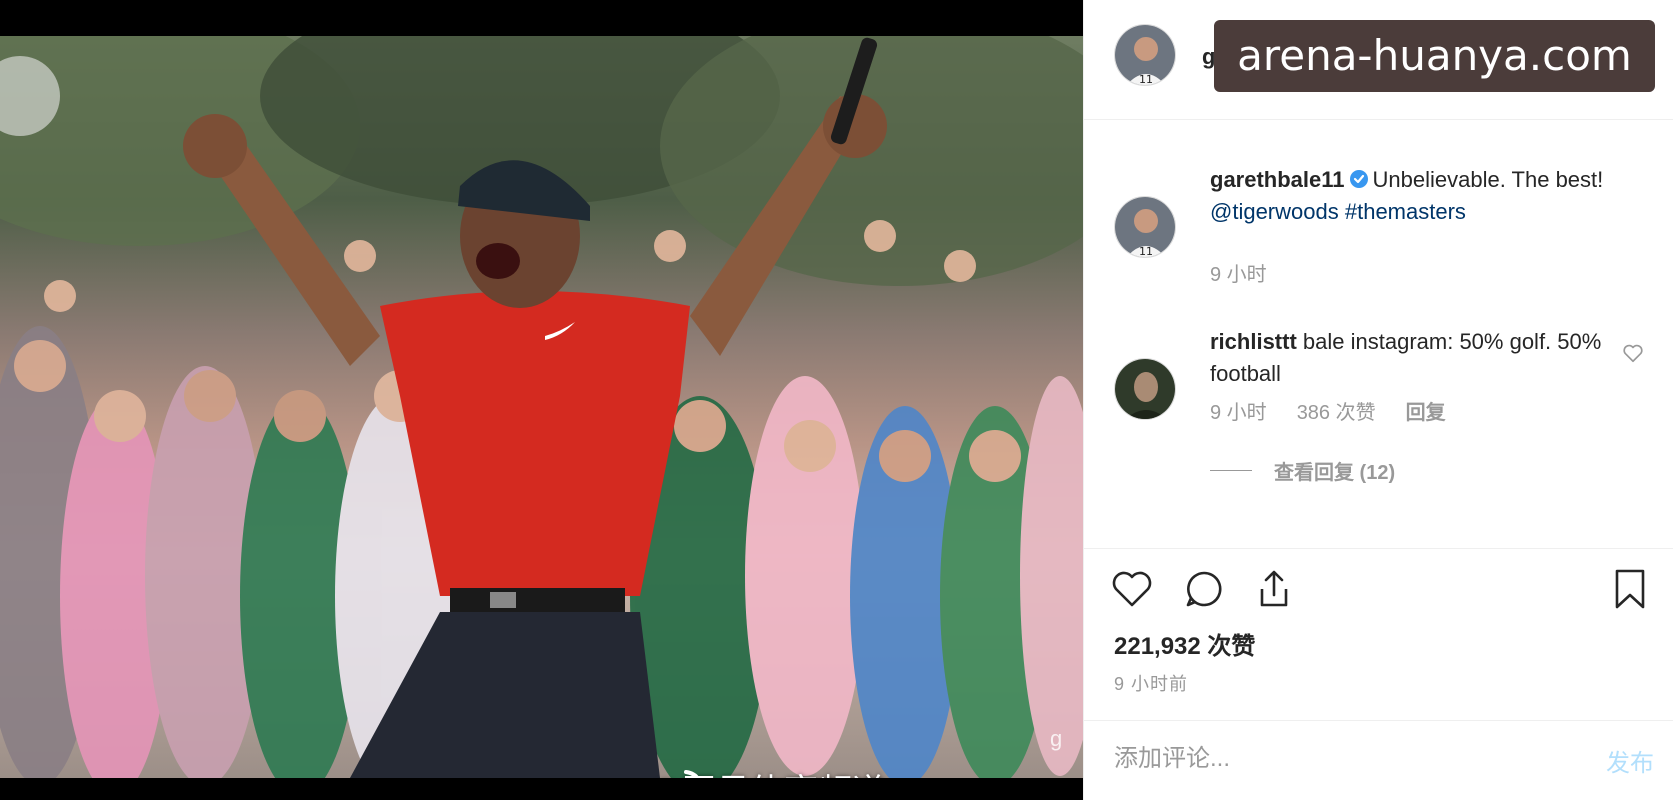  I want to click on like-count: 221,932 次赞, so click(1184, 643).